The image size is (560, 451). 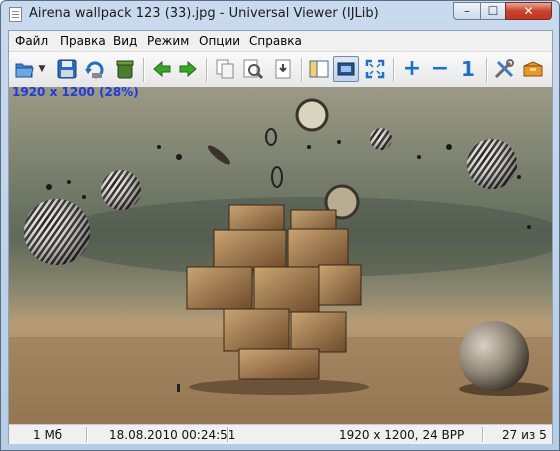 I want to click on plus-icon: +, so click(x=412, y=69).